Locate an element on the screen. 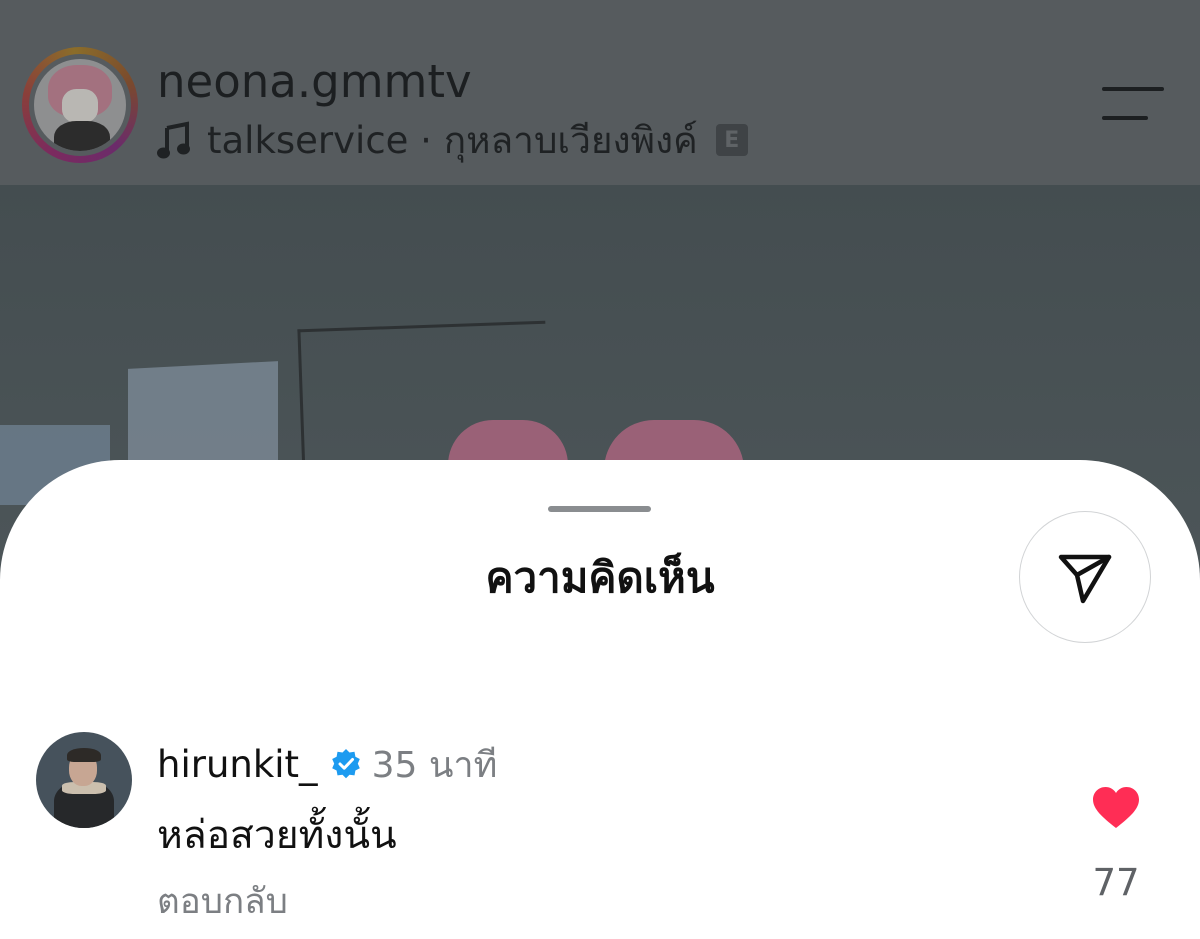 This screenshot has width=1200, height=939. post-username: neona.gmmtv is located at coordinates (314, 82).